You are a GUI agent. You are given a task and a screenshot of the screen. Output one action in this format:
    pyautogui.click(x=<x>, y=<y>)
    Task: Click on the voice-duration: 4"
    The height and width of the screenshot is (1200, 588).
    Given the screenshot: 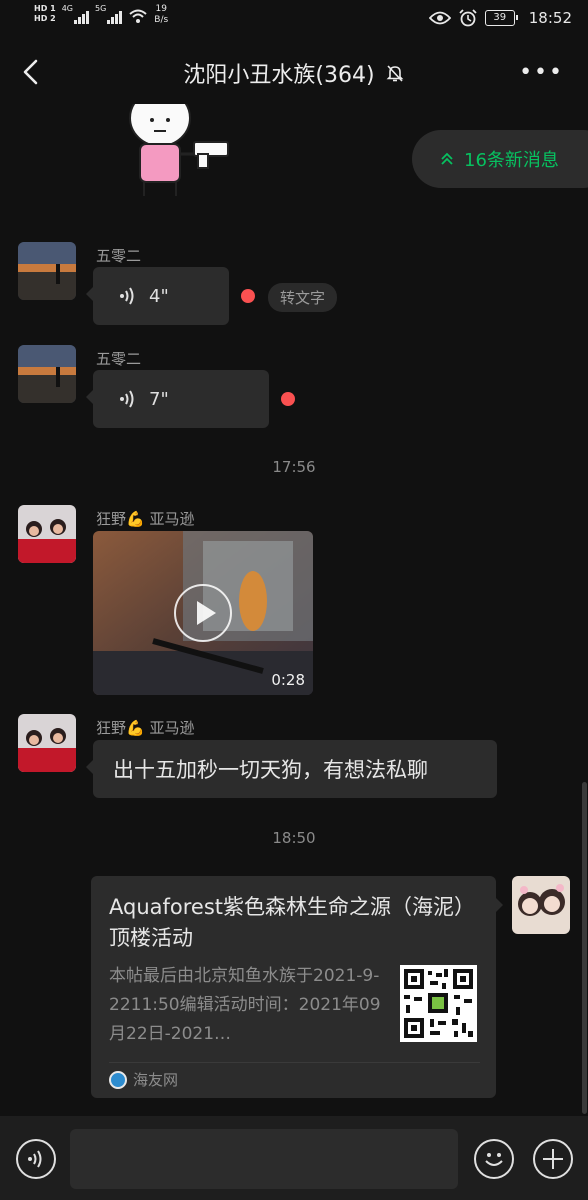 What is the action you would take?
    pyautogui.click(x=159, y=296)
    